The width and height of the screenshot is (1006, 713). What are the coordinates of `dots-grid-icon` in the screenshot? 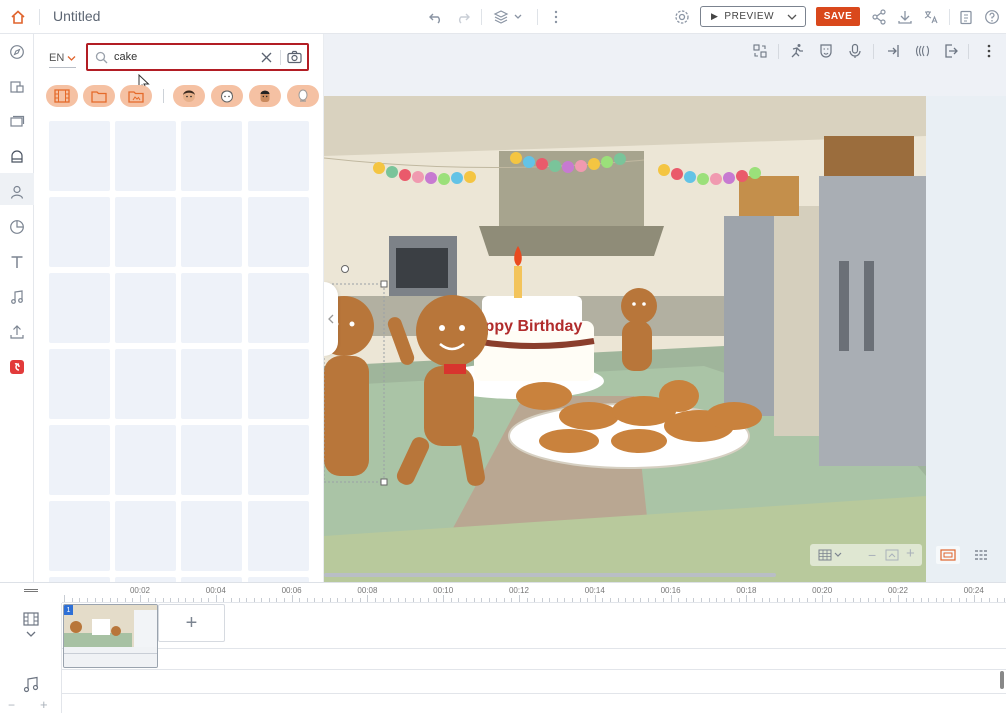 It's located at (981, 555).